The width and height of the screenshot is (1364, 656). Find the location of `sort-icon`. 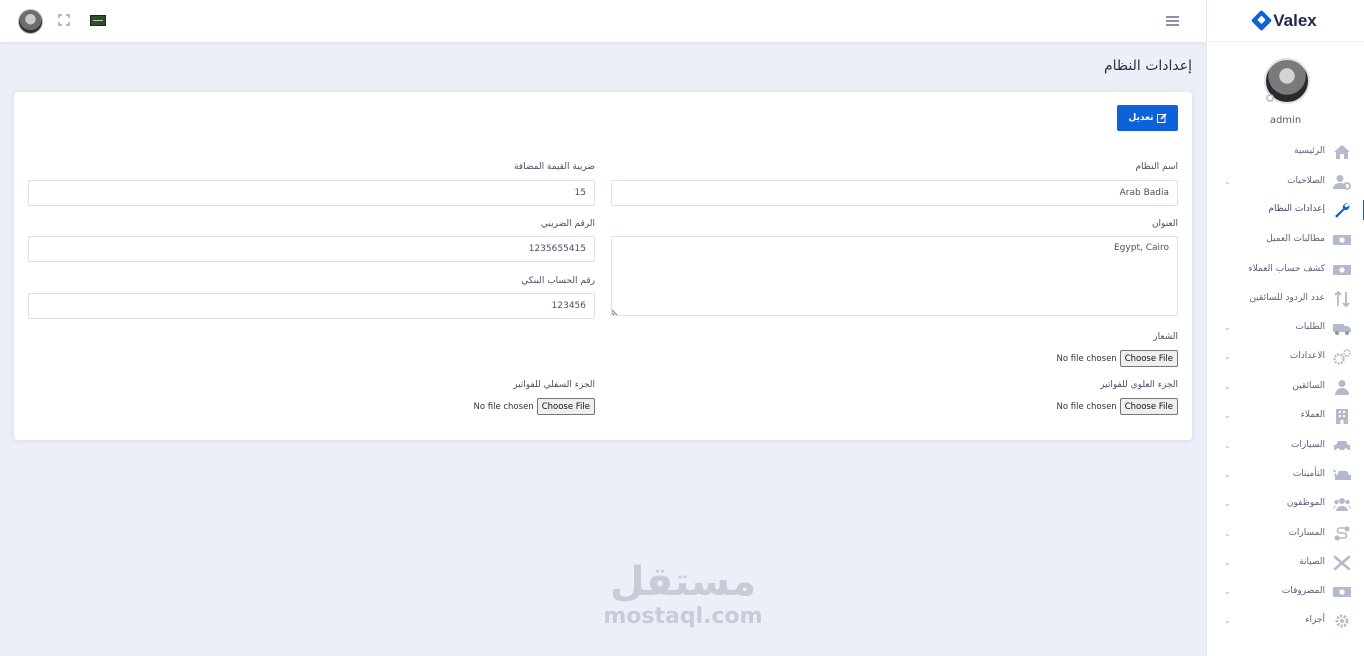

sort-icon is located at coordinates (1342, 299).